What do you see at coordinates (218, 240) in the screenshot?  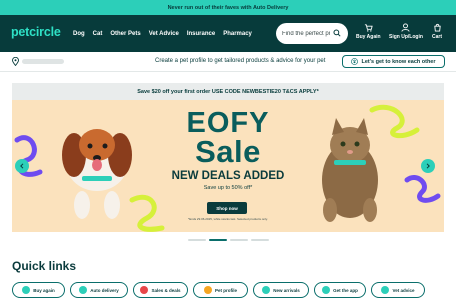 I see `carousel-dot-active` at bounding box center [218, 240].